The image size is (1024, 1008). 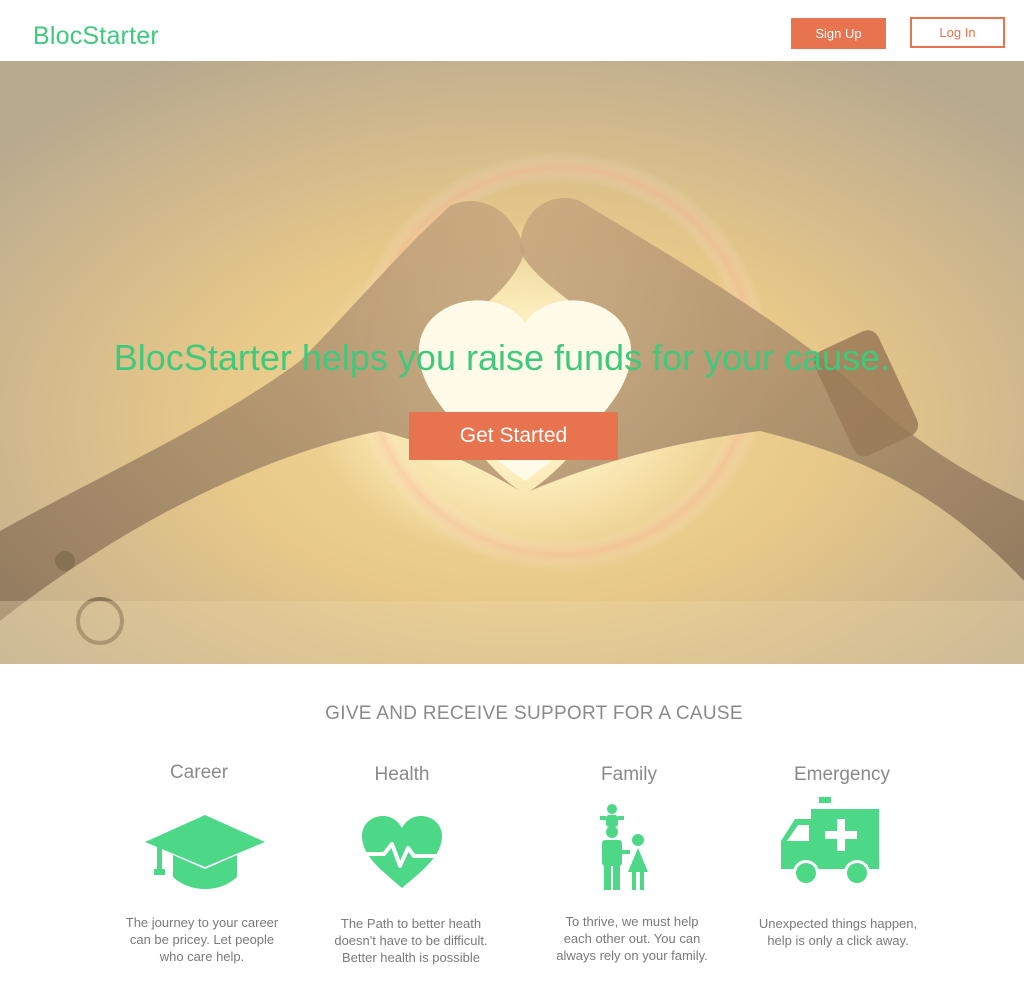 What do you see at coordinates (838, 33) in the screenshot?
I see `sign-up-button: Sign Up` at bounding box center [838, 33].